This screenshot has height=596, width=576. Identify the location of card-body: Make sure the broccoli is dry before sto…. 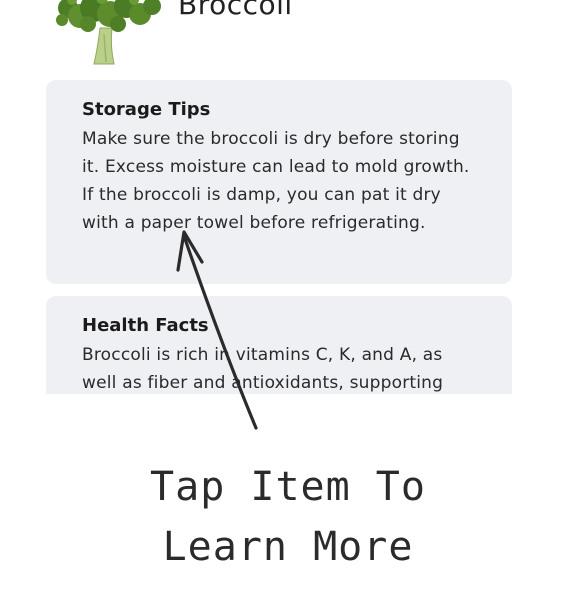
(276, 181).